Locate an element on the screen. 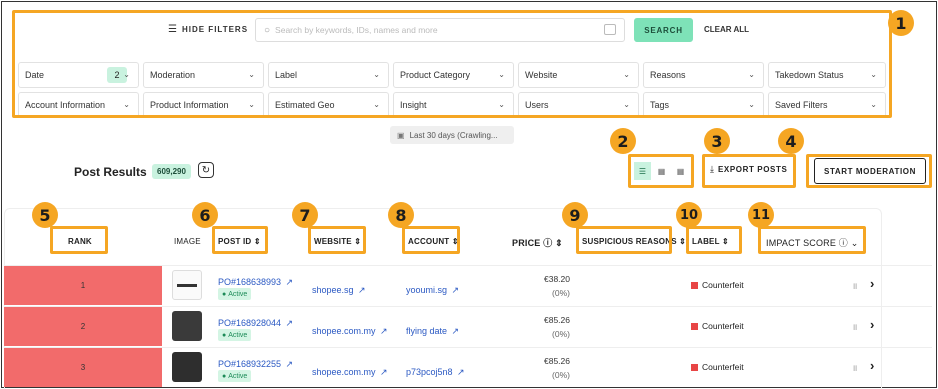  annotation-box-export is located at coordinates (749, 171).